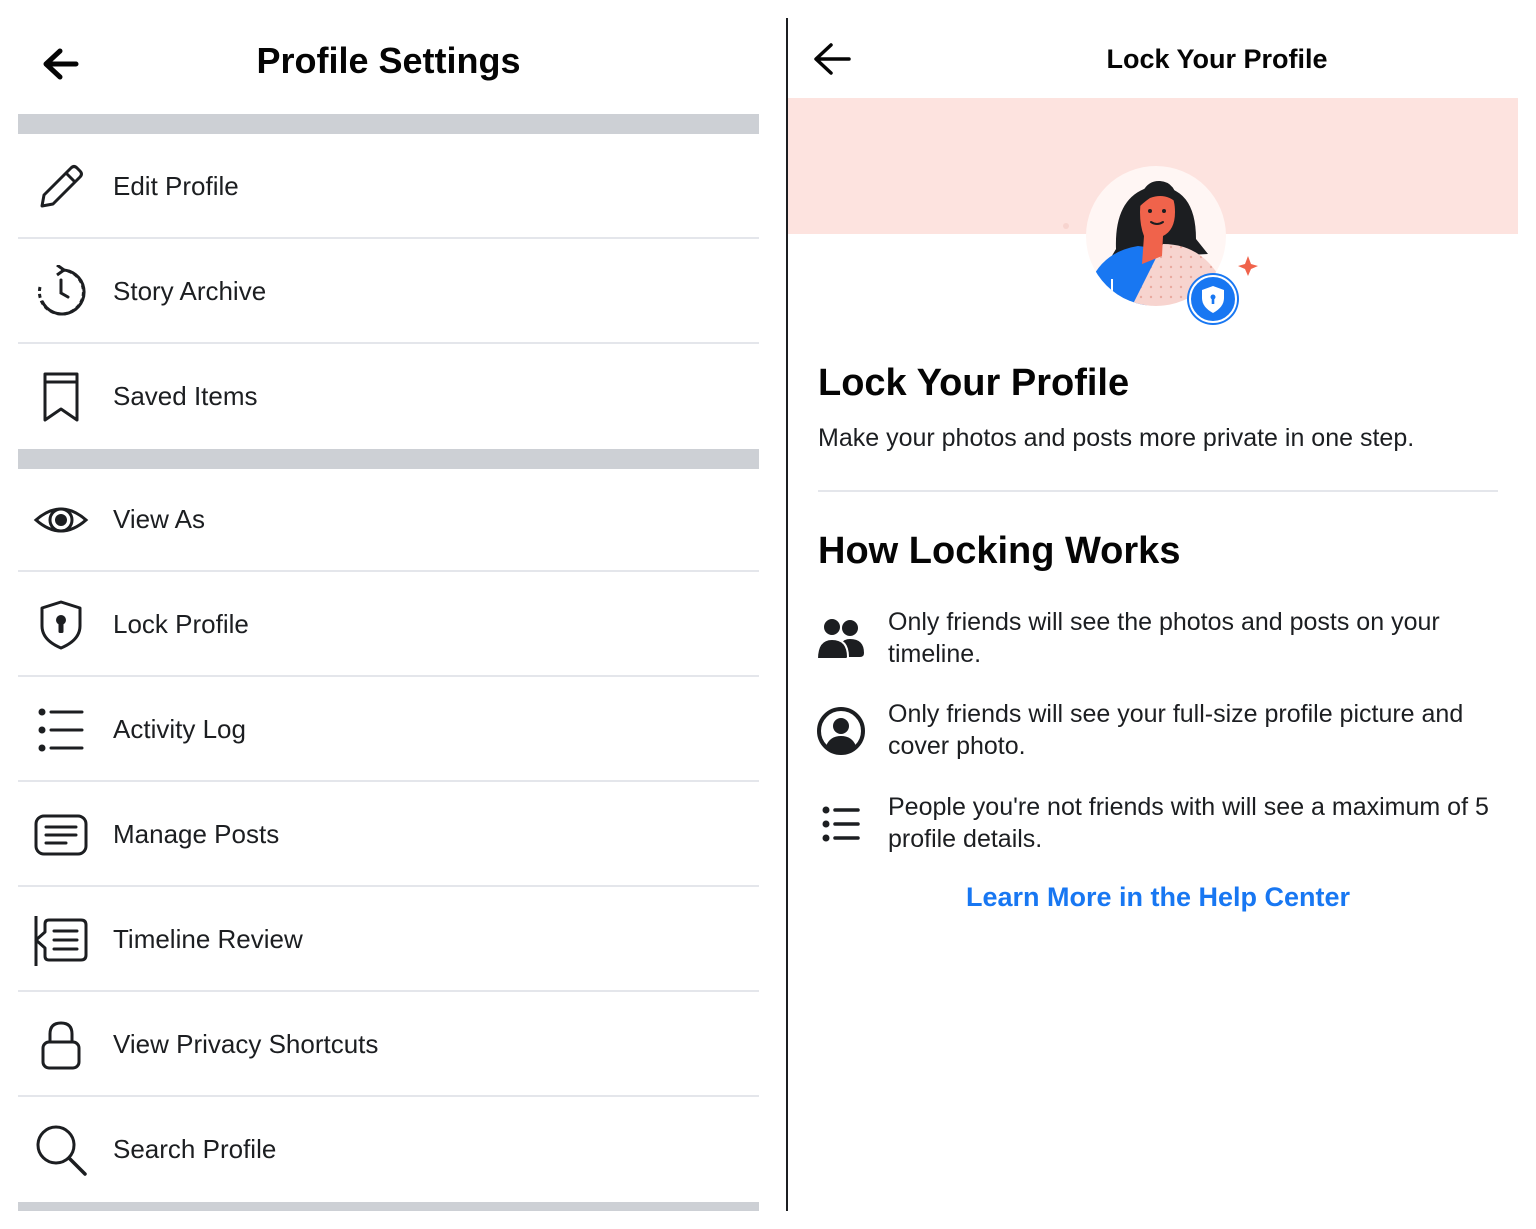 The height and width of the screenshot is (1229, 1536). What do you see at coordinates (388, 519) in the screenshot?
I see `menu-item-view-as: View As` at bounding box center [388, 519].